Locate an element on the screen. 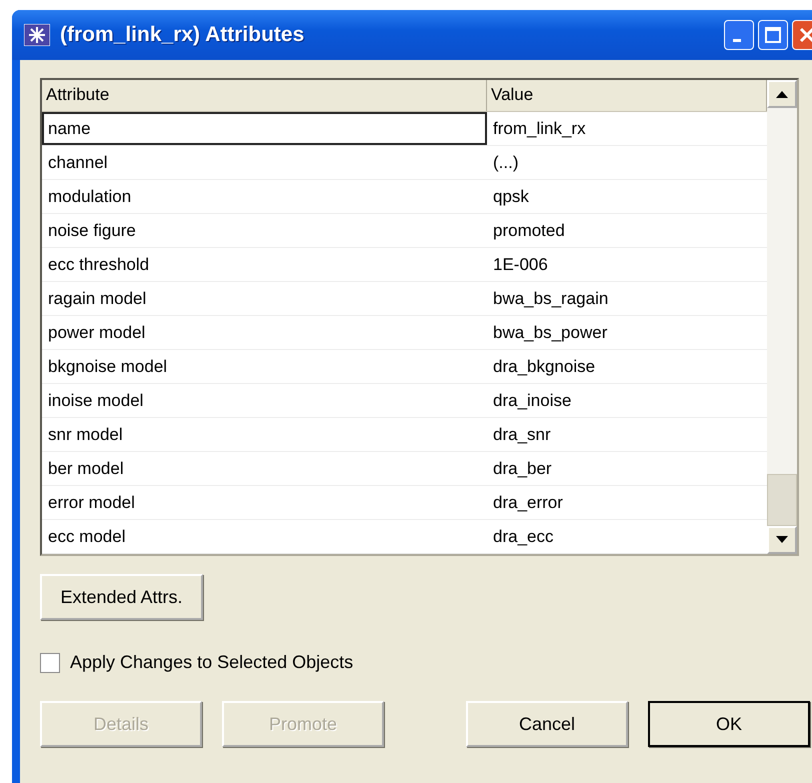 This screenshot has width=812, height=783. dialog-button: OK is located at coordinates (729, 724).